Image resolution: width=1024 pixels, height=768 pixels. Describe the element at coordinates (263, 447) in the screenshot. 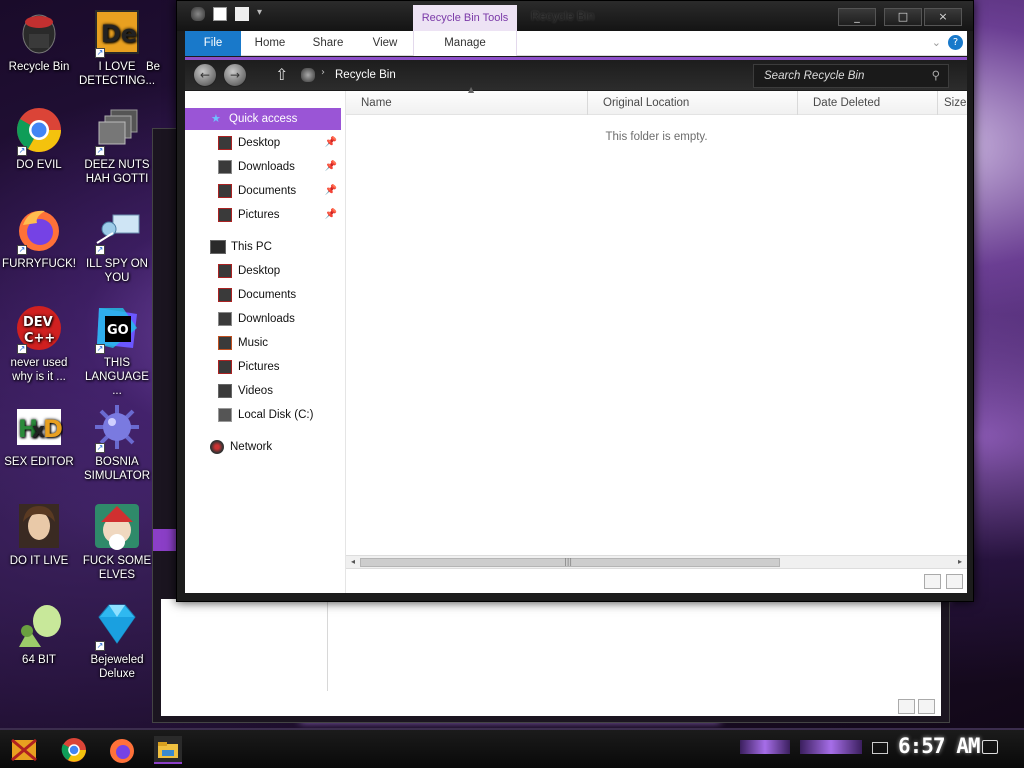

I see `nav-network: Network` at that location.